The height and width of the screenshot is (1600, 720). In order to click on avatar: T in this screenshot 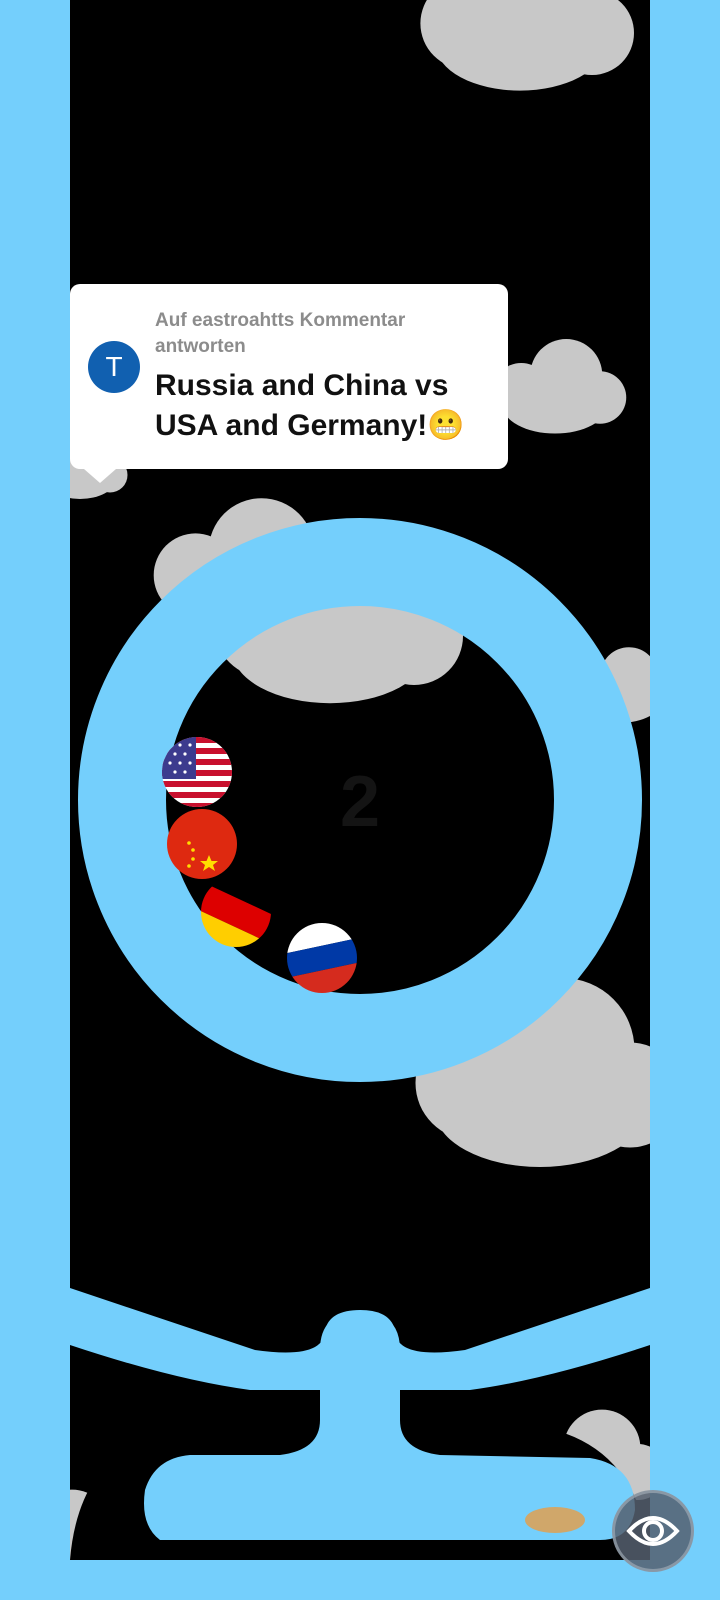, I will do `click(114, 367)`.